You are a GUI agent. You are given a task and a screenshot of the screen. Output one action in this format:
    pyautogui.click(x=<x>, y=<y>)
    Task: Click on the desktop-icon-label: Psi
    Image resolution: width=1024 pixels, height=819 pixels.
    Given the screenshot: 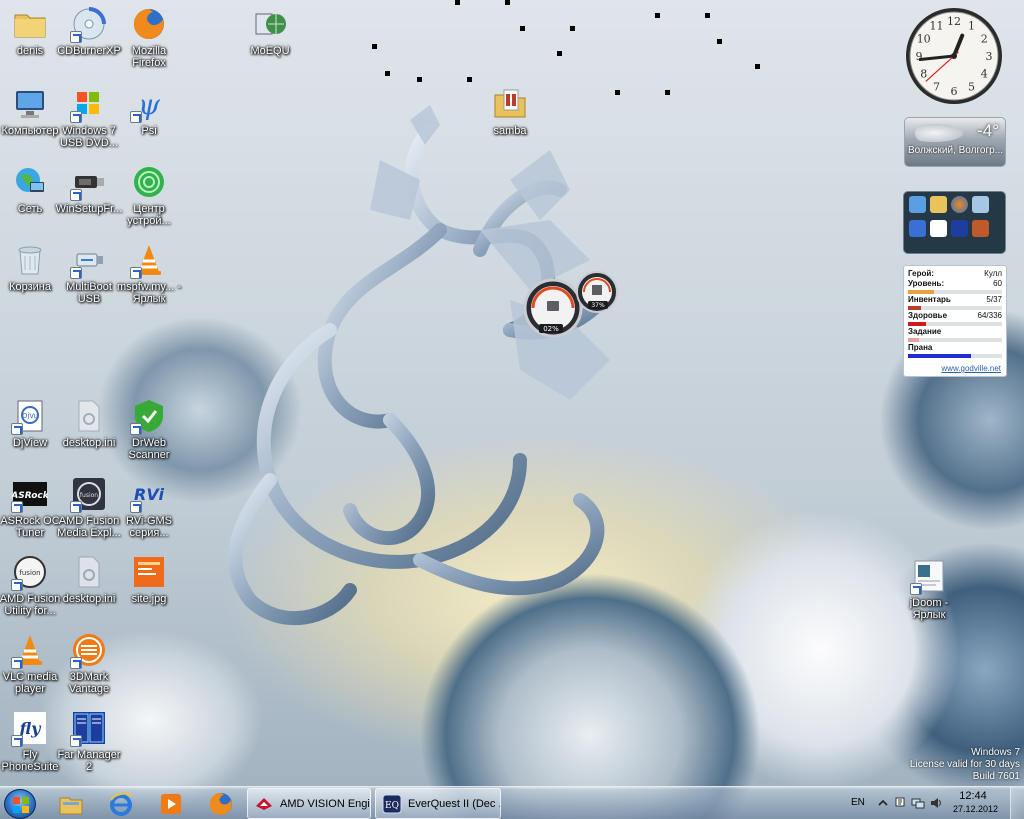 What is the action you would take?
    pyautogui.click(x=149, y=131)
    